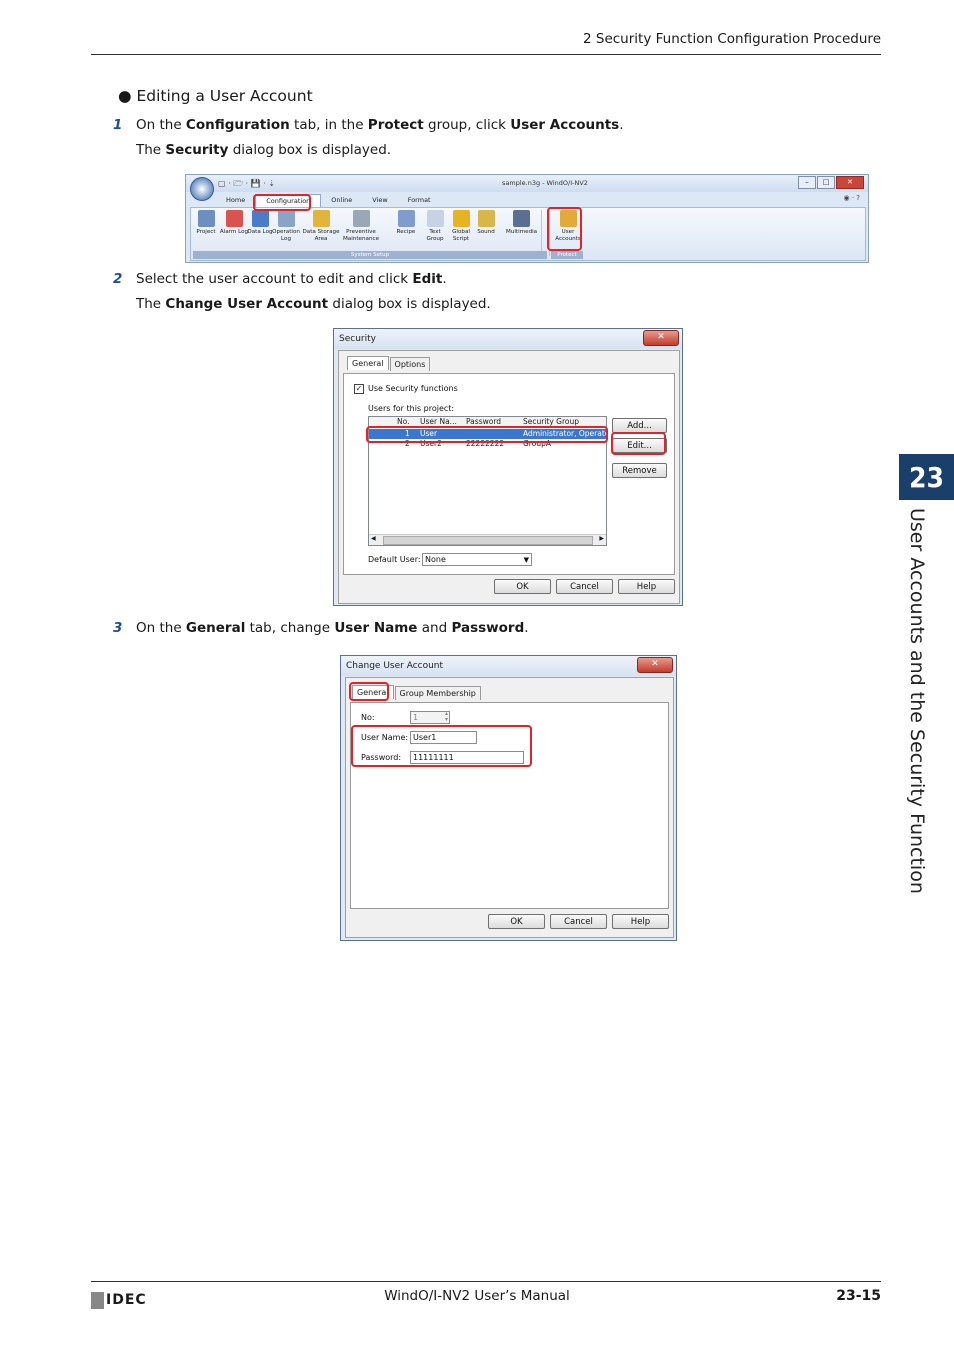  What do you see at coordinates (826, 182) in the screenshot?
I see `maximize-icon: □` at bounding box center [826, 182].